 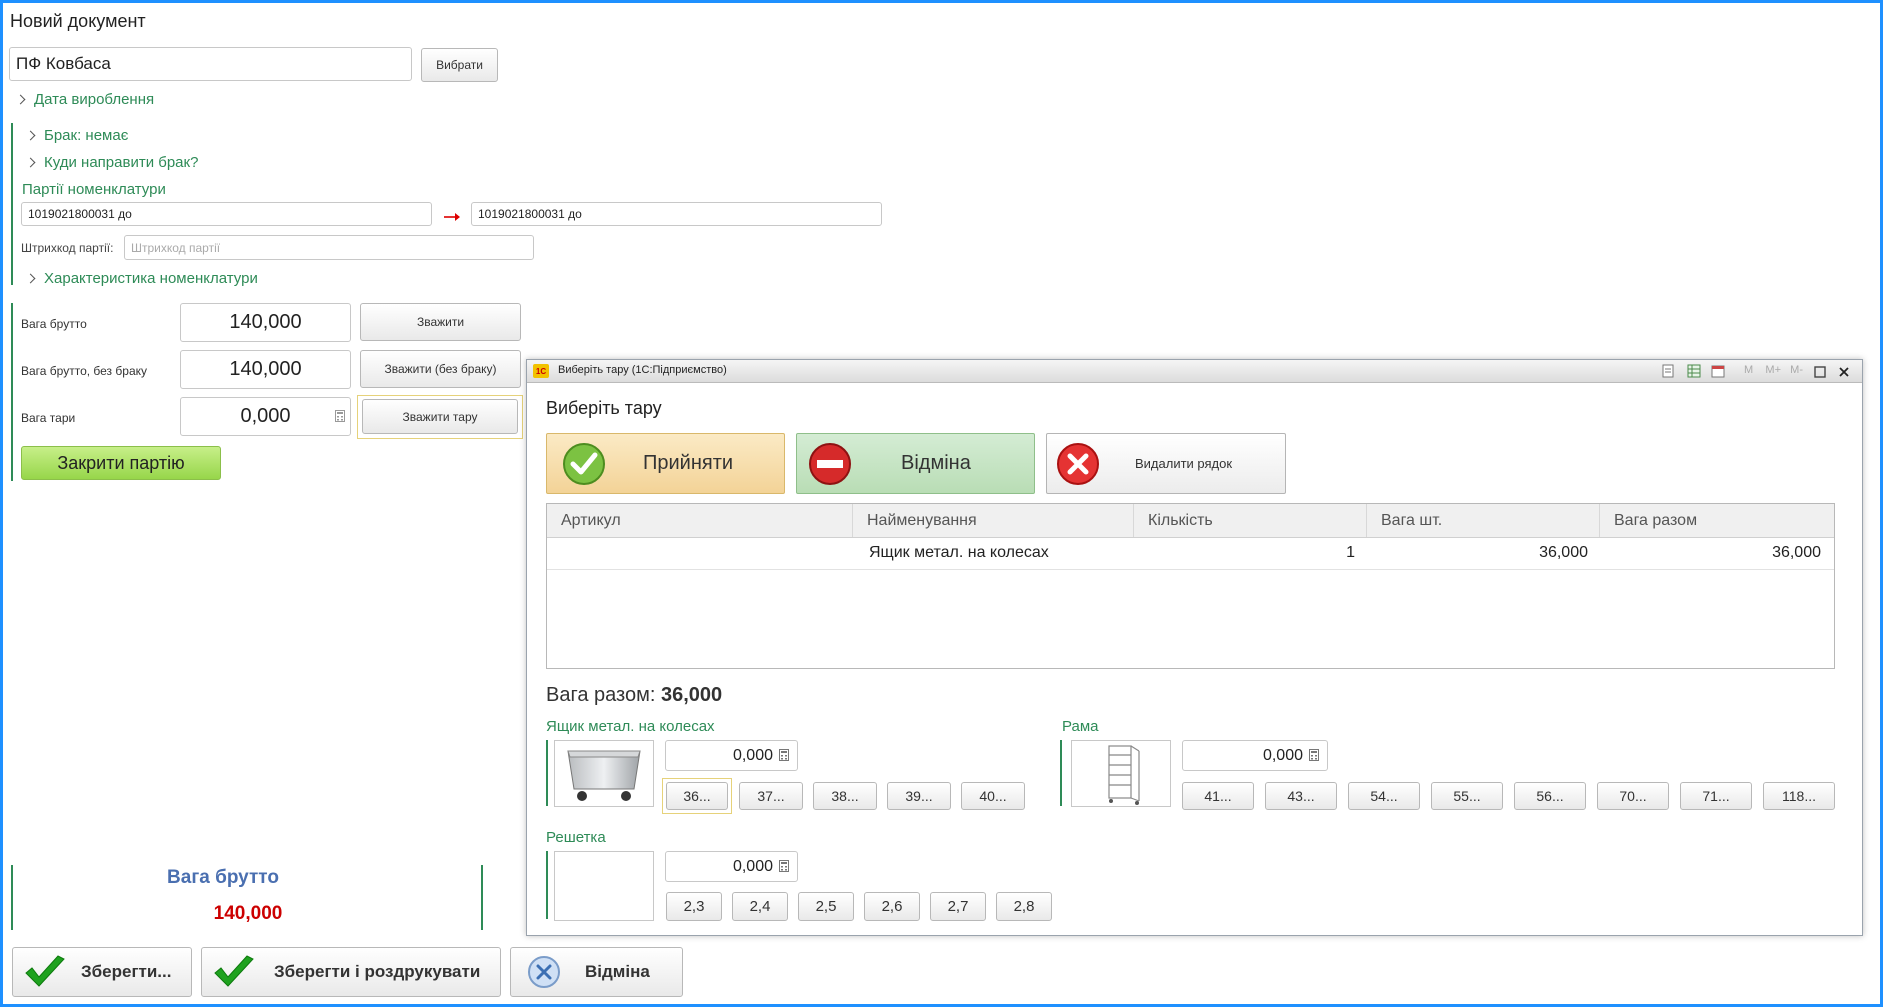 What do you see at coordinates (576, 837) in the screenshot?
I see `group-grate-title: Решетка` at bounding box center [576, 837].